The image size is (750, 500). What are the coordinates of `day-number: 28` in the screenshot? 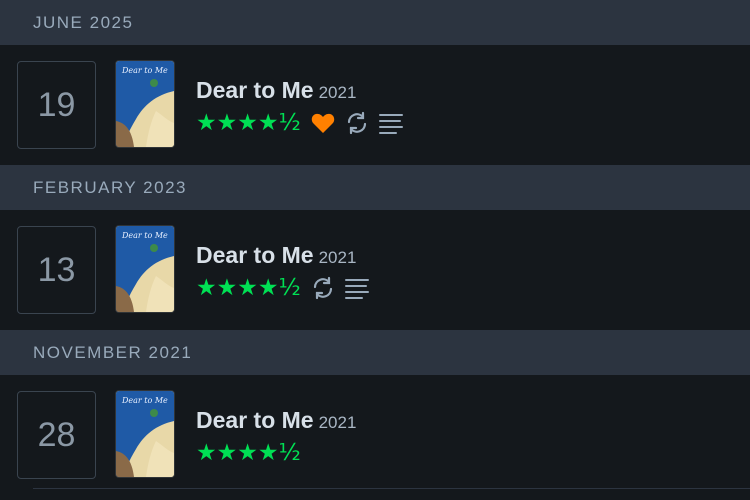 It's located at (56, 434).